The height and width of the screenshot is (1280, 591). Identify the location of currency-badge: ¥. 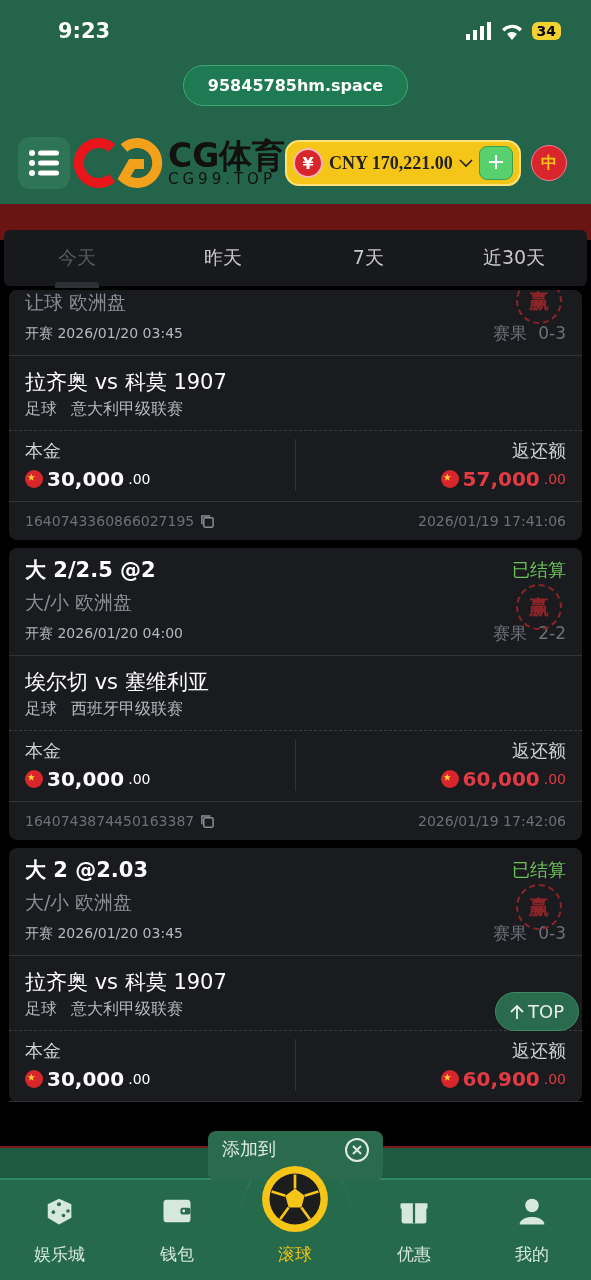
(308, 163).